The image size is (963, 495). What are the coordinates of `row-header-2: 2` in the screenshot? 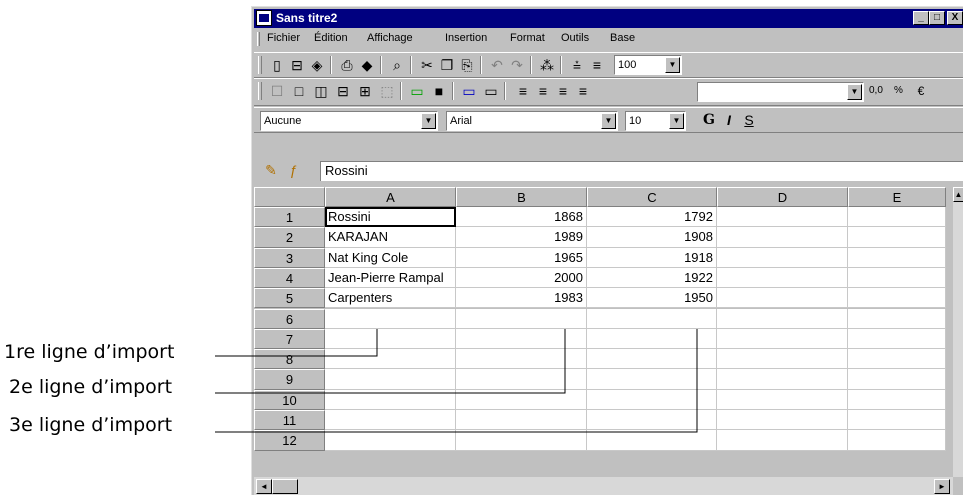 It's located at (289, 237).